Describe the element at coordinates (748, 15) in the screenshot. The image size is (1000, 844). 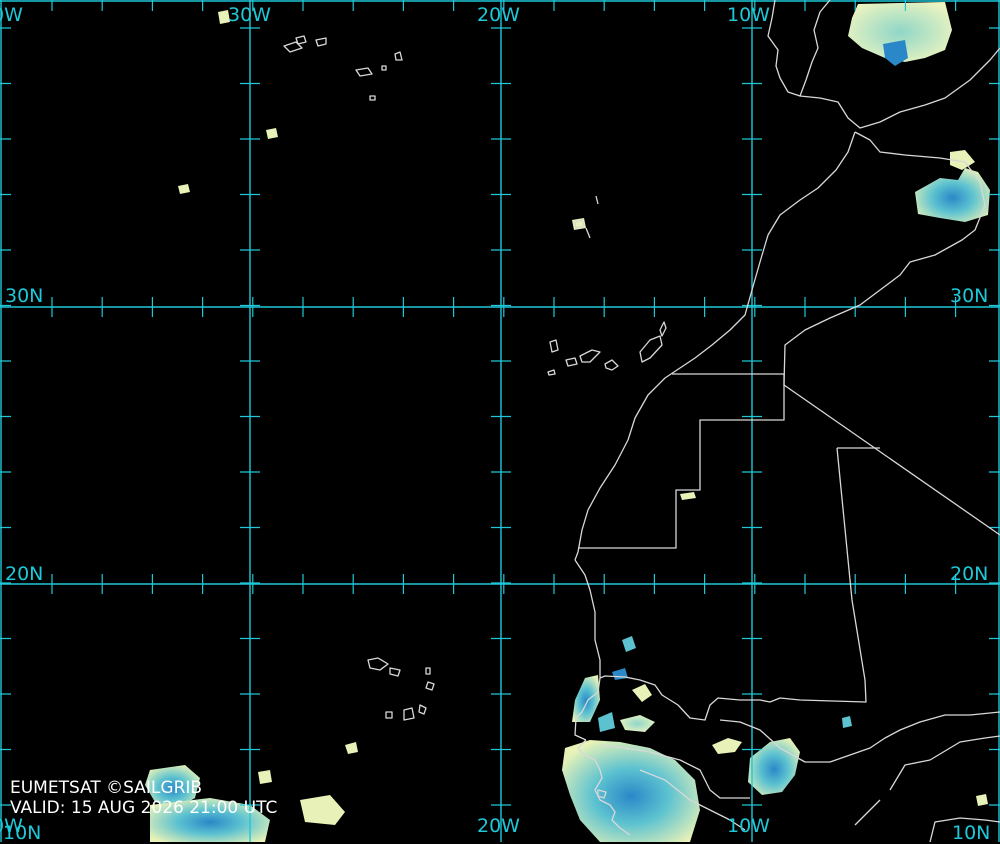
I see `lon-label-top-10w: 10W` at that location.